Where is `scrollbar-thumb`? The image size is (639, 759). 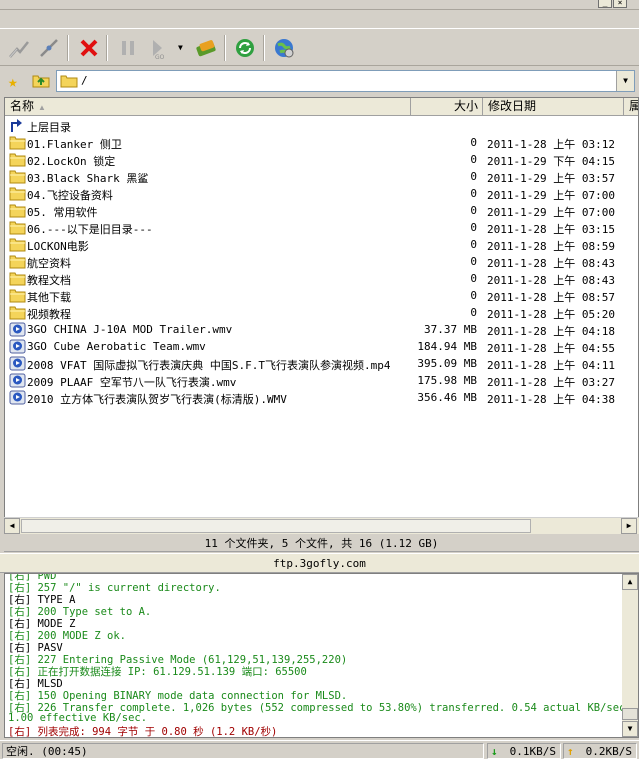 scrollbar-thumb is located at coordinates (276, 526).